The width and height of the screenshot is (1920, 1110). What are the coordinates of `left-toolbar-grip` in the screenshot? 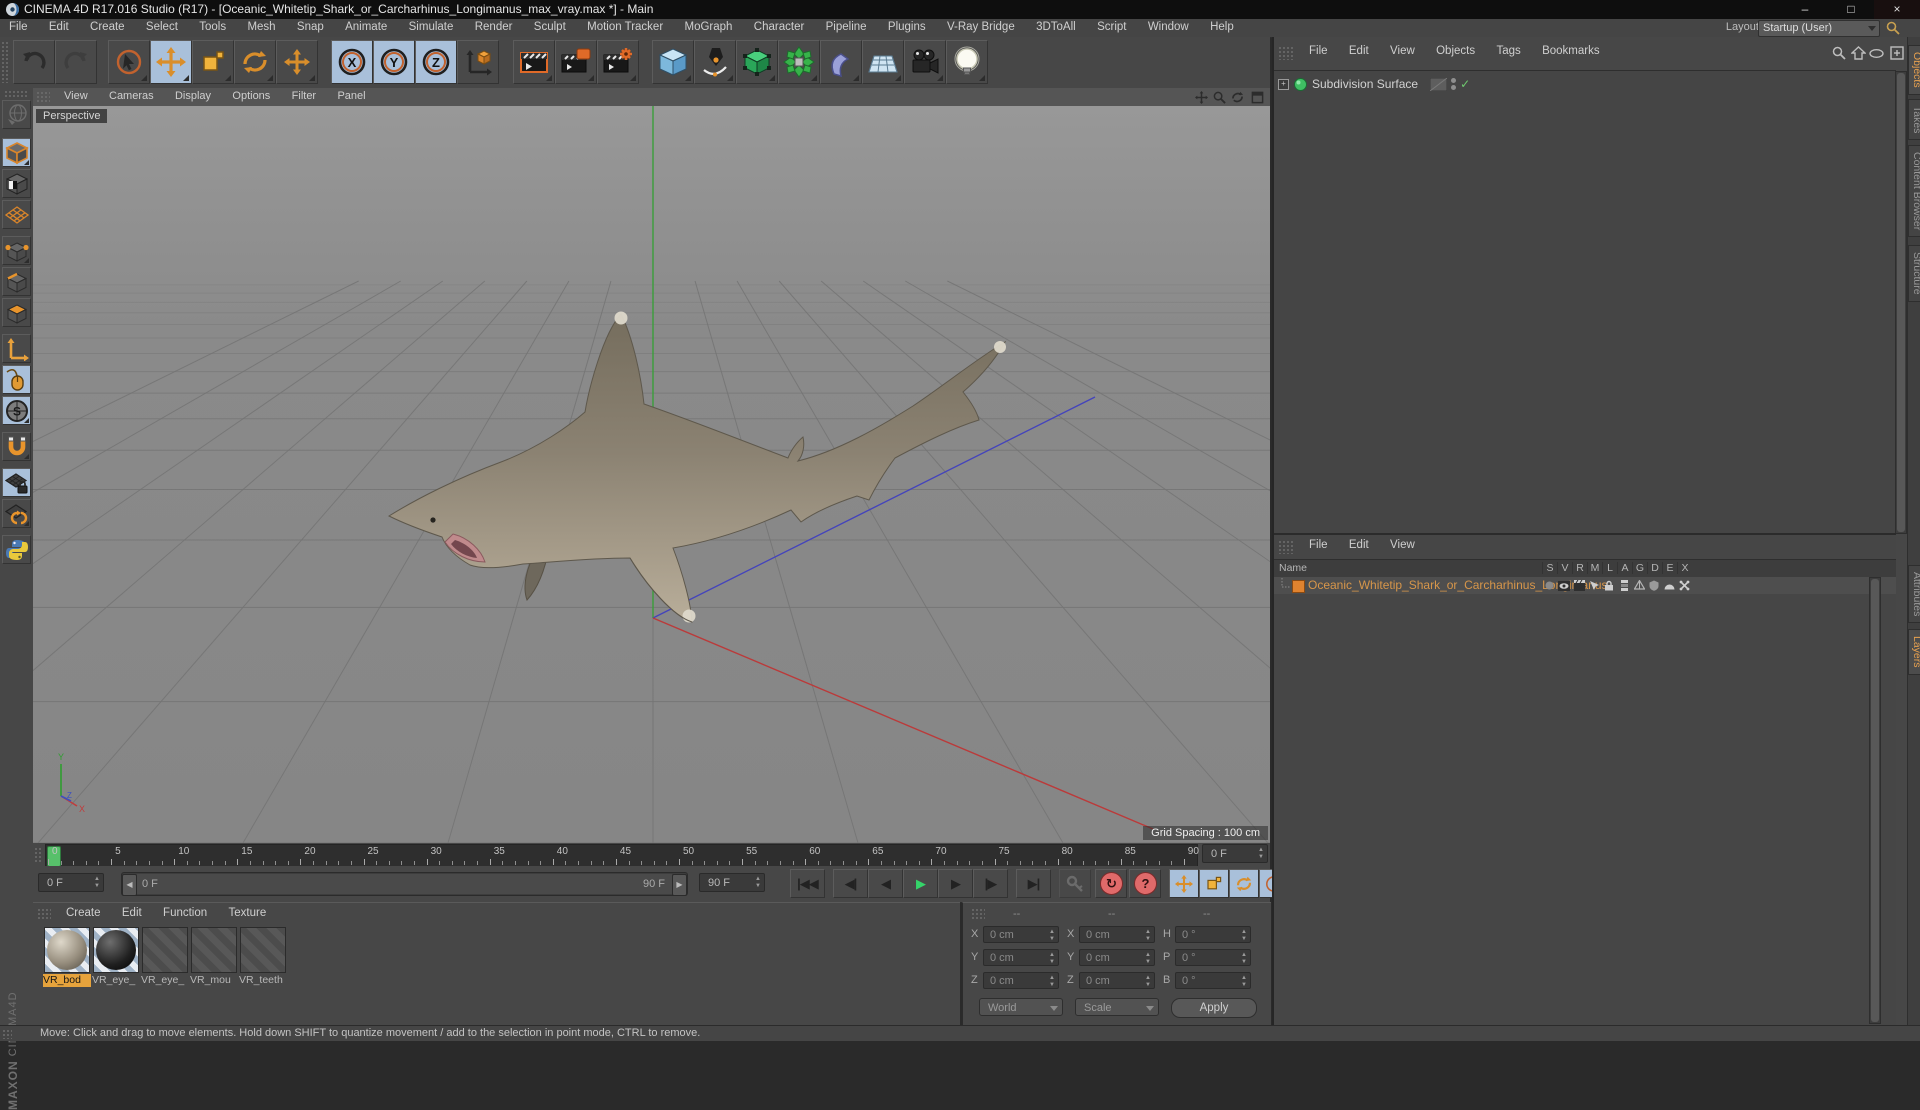 It's located at (16, 94).